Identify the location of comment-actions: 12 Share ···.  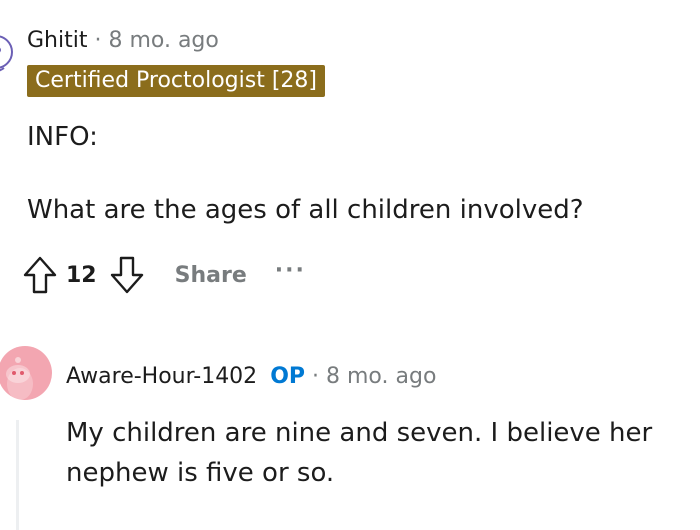
(164, 275).